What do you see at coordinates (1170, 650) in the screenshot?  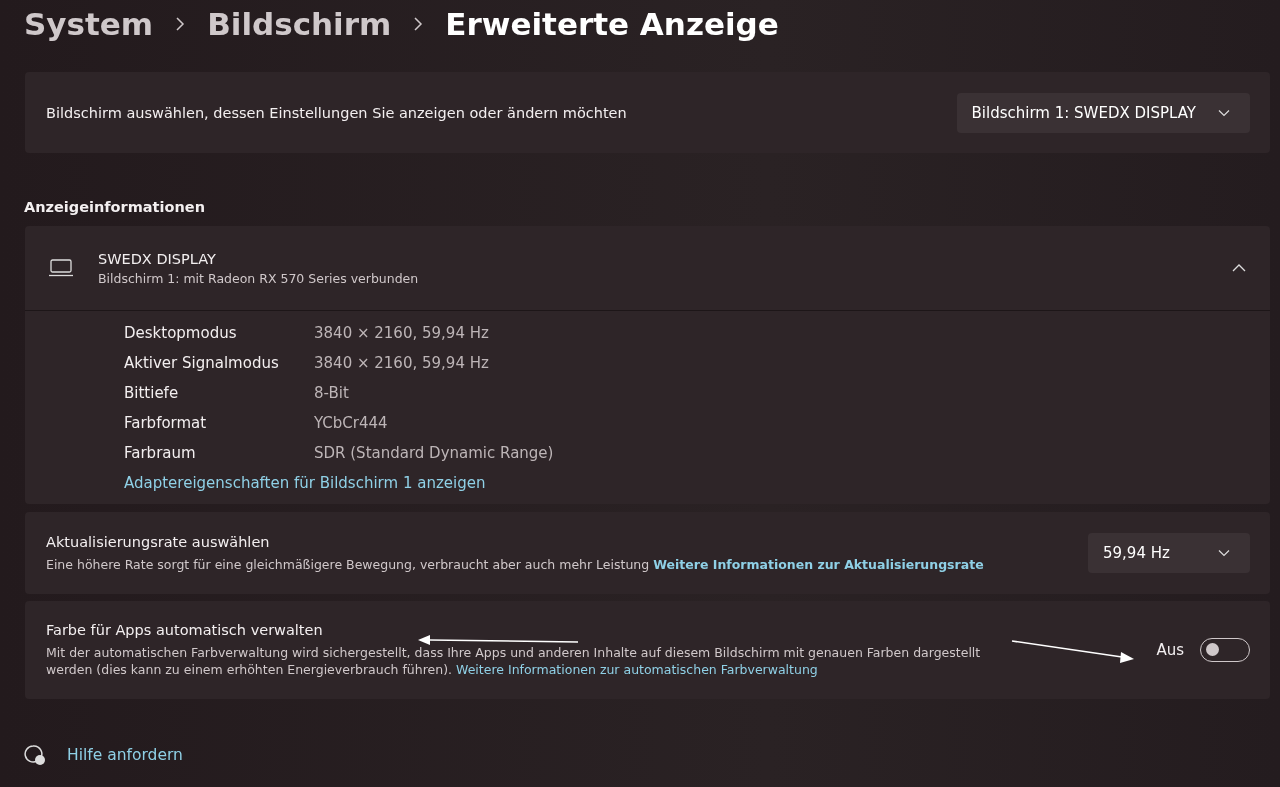 I see `toggle-label: Aus` at bounding box center [1170, 650].